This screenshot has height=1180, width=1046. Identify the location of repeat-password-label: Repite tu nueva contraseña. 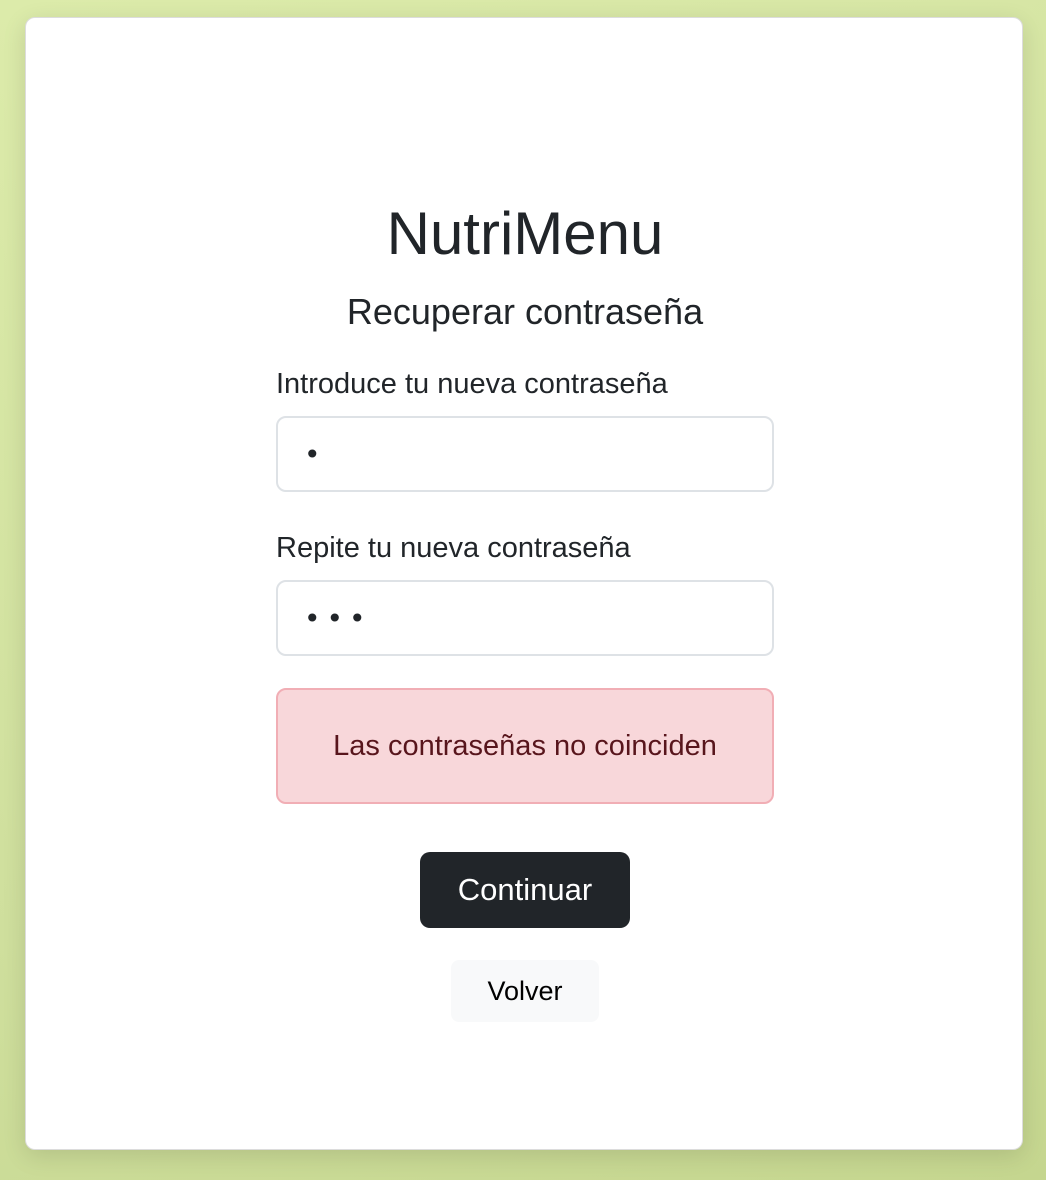
(453, 548).